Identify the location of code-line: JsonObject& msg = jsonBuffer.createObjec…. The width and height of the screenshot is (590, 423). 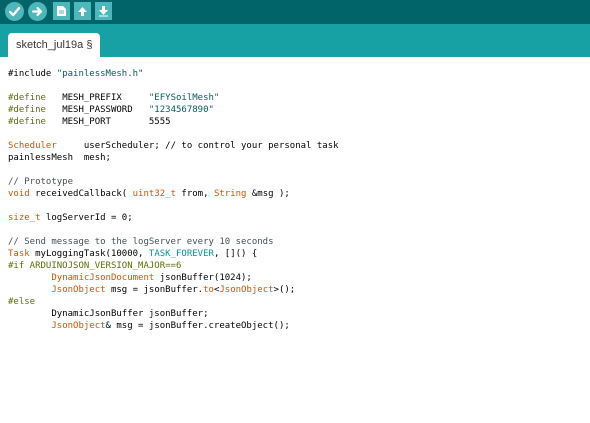
(173, 326).